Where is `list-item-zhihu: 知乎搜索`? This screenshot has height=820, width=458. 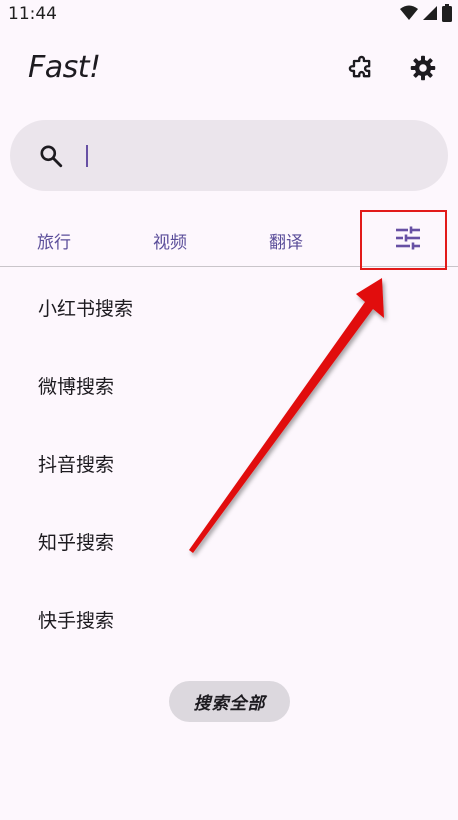 list-item-zhihu: 知乎搜索 is located at coordinates (76, 541).